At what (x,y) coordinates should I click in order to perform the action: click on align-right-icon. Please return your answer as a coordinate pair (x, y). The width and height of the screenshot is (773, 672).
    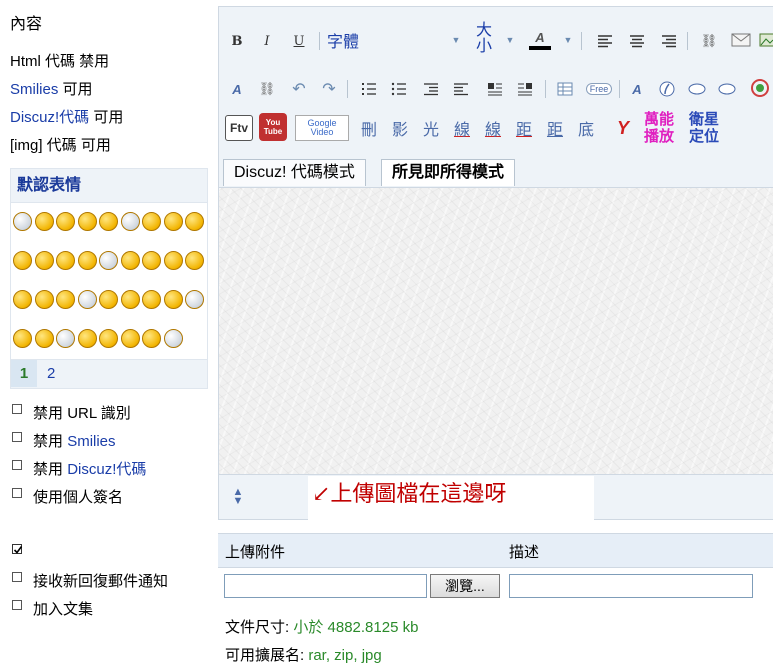
    Looking at the image, I should click on (669, 41).